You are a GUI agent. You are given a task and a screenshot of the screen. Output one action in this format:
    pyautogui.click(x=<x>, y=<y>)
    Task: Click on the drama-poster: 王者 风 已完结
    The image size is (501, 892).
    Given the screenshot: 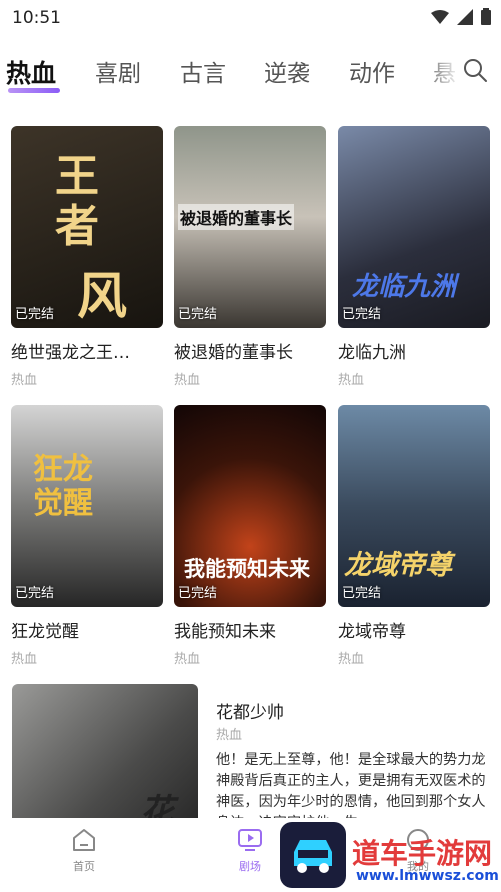 What is the action you would take?
    pyautogui.click(x=87, y=227)
    